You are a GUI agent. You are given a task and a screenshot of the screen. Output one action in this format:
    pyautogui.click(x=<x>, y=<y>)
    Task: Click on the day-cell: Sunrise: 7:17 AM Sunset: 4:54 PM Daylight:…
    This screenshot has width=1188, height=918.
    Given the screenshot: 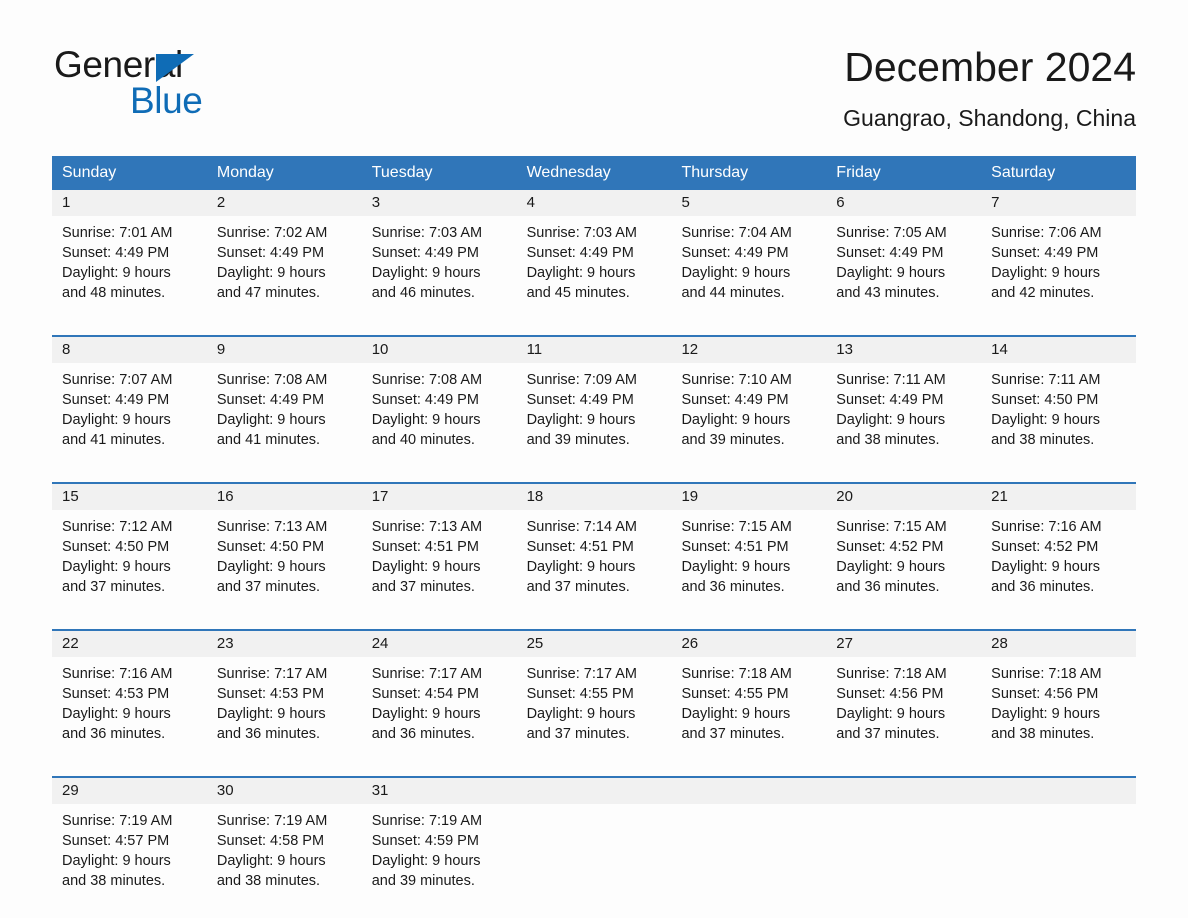 What is the action you would take?
    pyautogui.click(x=439, y=711)
    